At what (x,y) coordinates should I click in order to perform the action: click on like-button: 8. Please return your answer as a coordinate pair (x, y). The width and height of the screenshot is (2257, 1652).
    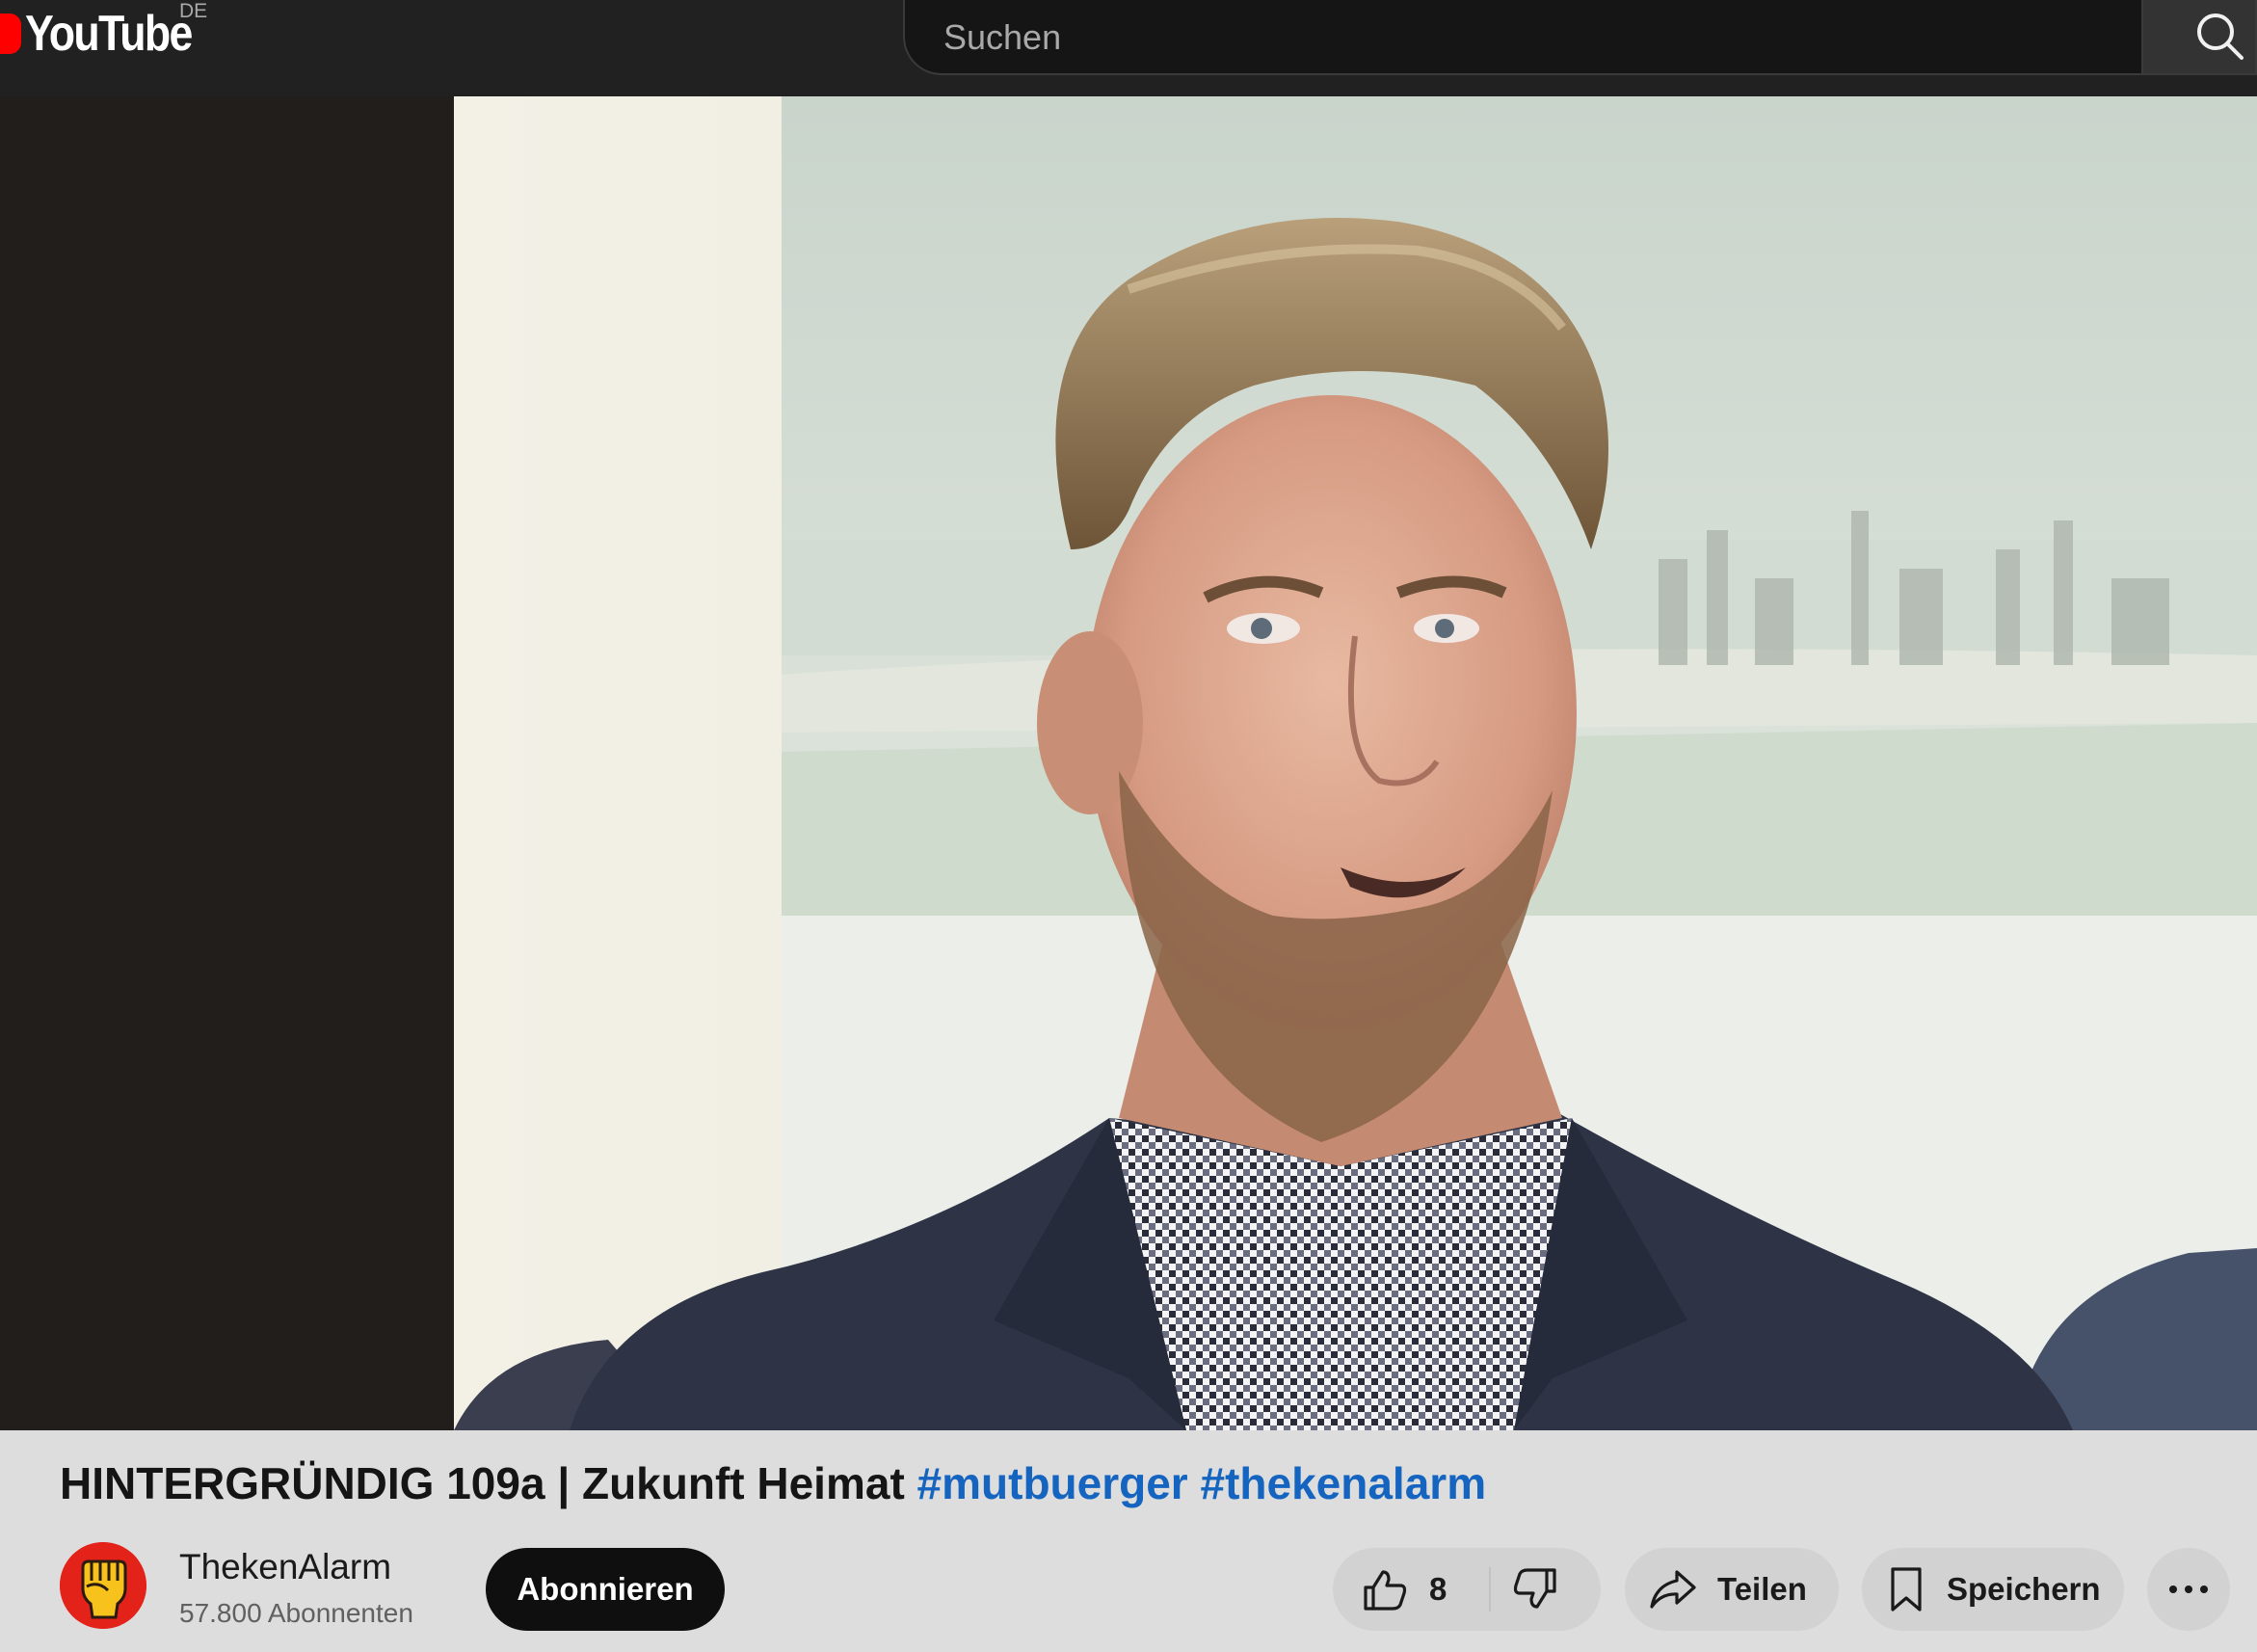
    Looking at the image, I should click on (1405, 1590).